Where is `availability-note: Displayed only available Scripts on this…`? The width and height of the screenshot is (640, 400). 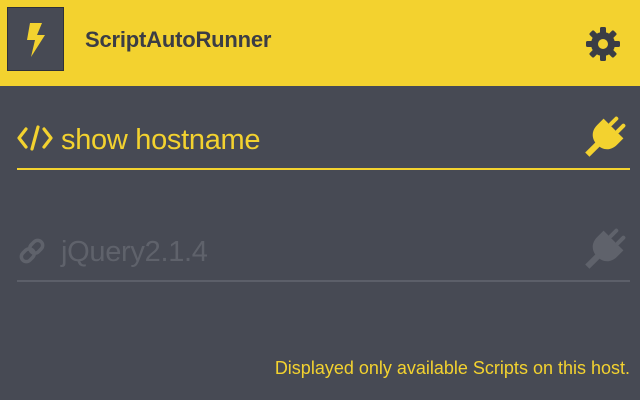 availability-note: Displayed only available Scripts on this… is located at coordinates (452, 368).